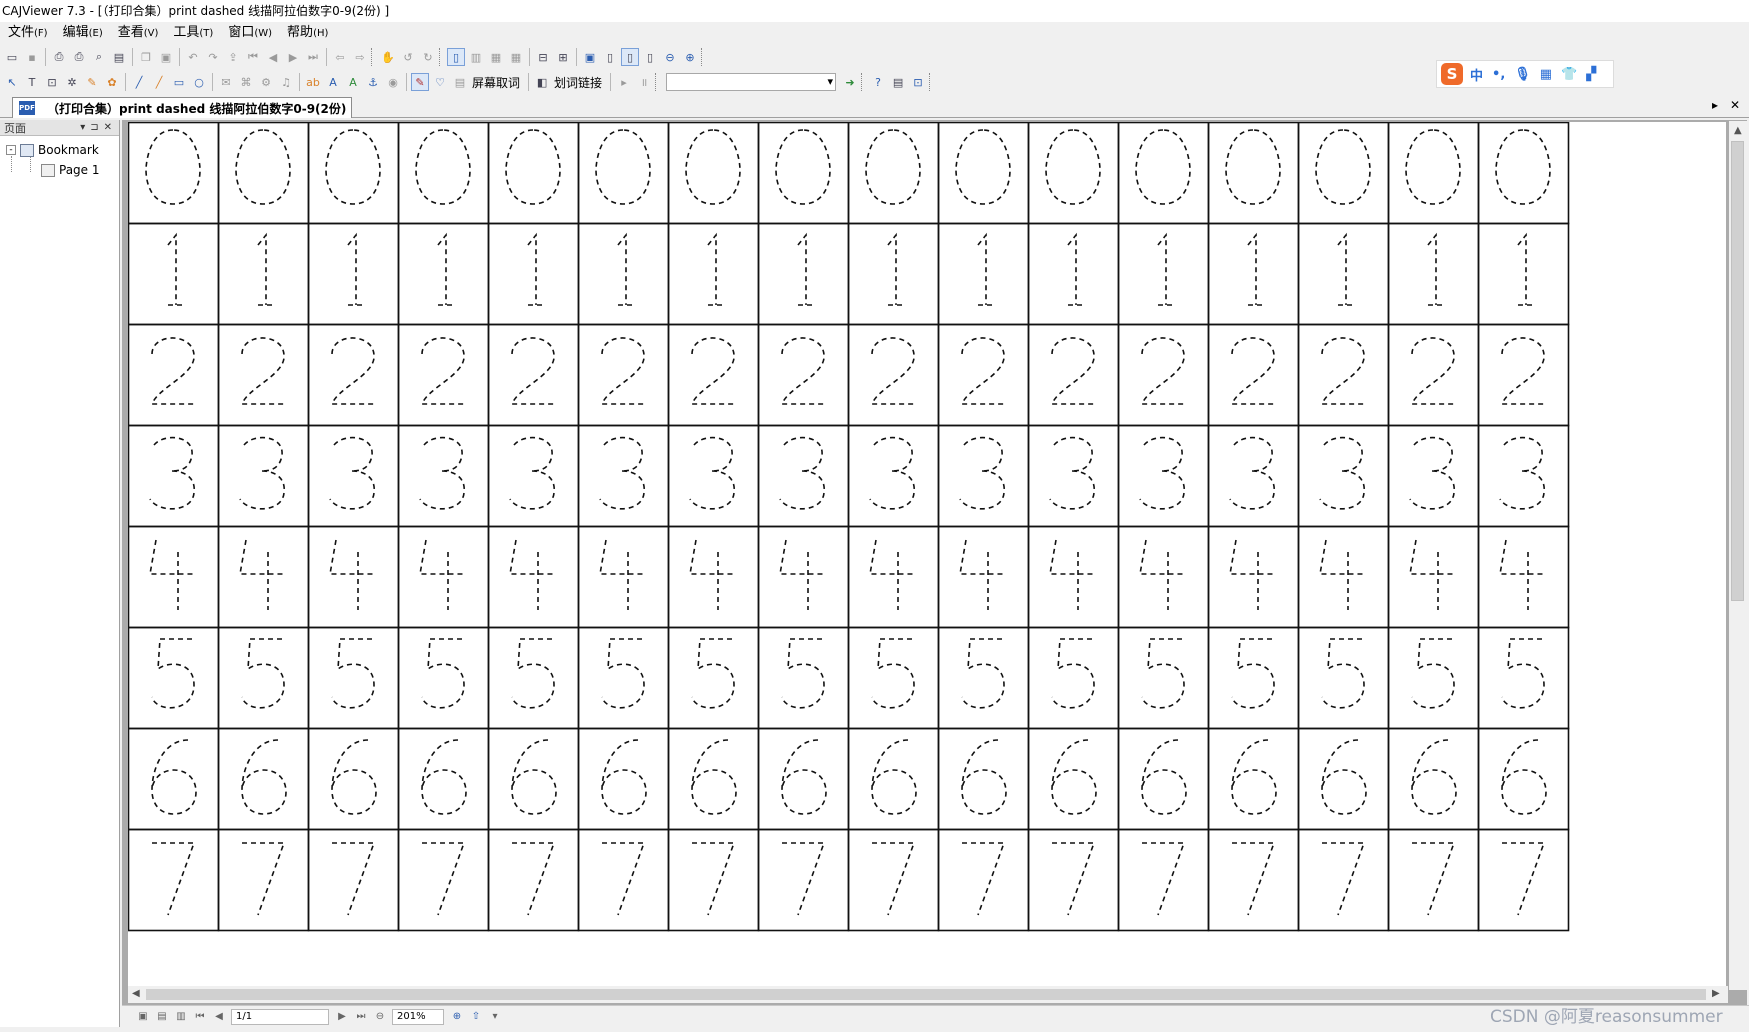 This screenshot has width=1749, height=1032. I want to click on strikeout-text-icon: A, so click(353, 82).